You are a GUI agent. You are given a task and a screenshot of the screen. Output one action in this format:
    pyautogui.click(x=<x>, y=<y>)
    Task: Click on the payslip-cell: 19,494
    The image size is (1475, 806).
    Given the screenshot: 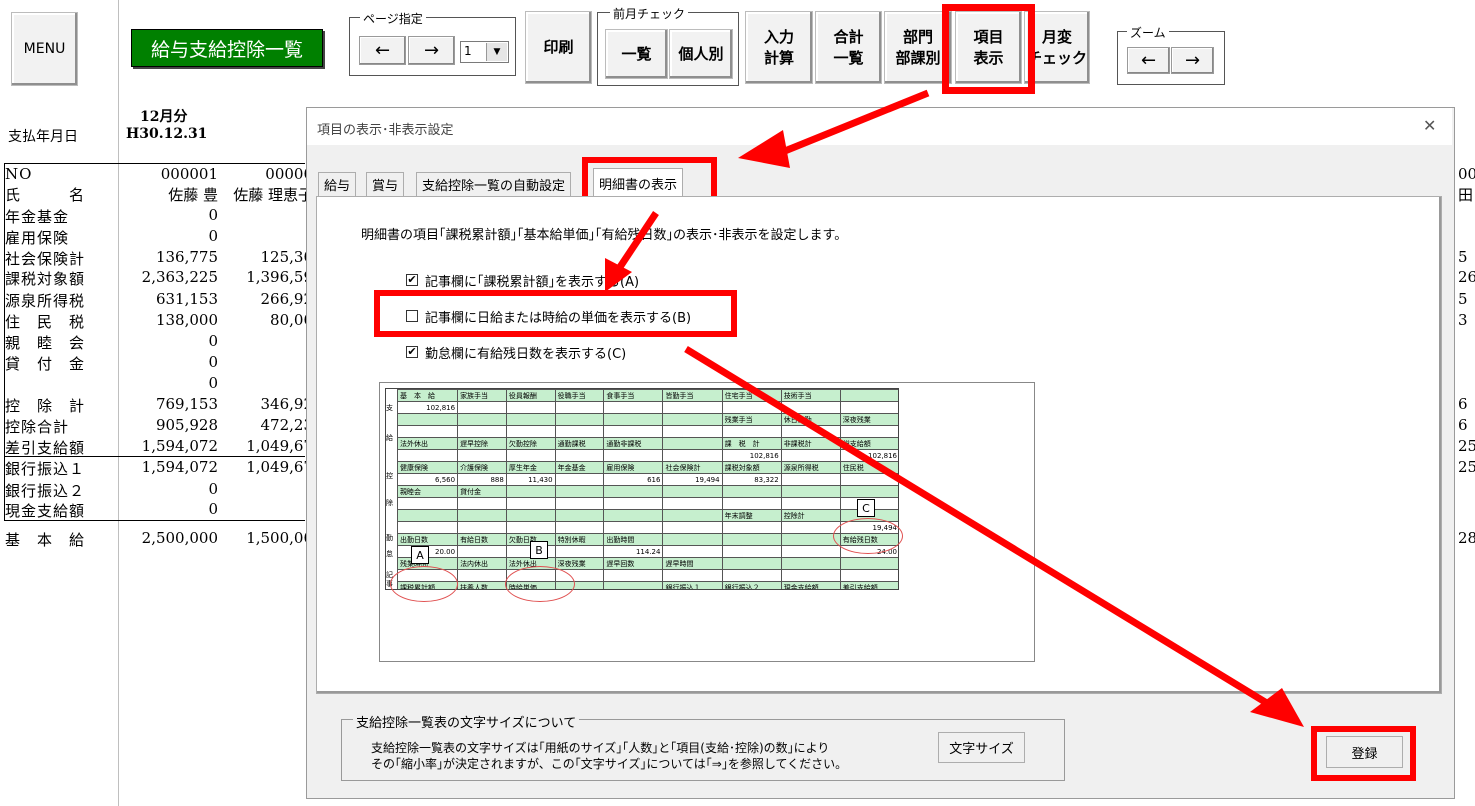 What is the action you would take?
    pyautogui.click(x=692, y=479)
    